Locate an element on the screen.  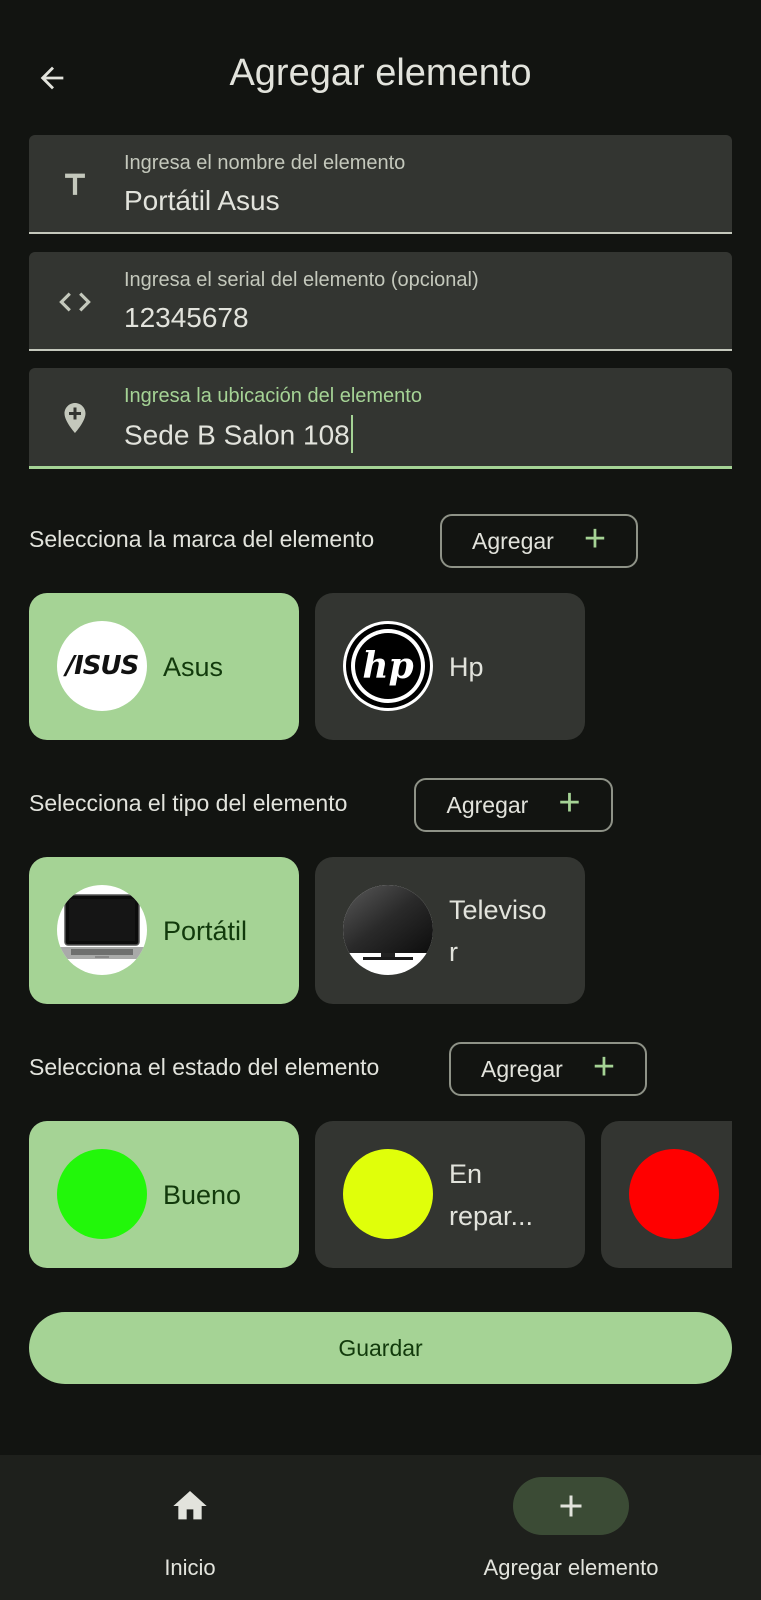
text-cursor is located at coordinates (351, 434).